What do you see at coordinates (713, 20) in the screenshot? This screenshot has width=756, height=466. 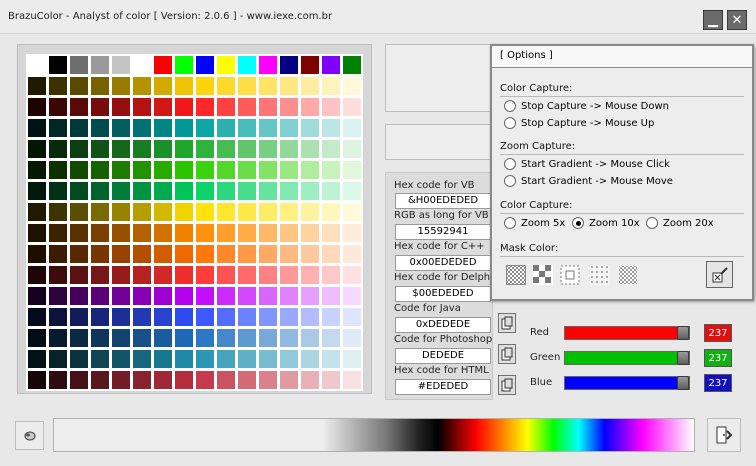 I see `minimize-button: ▁` at bounding box center [713, 20].